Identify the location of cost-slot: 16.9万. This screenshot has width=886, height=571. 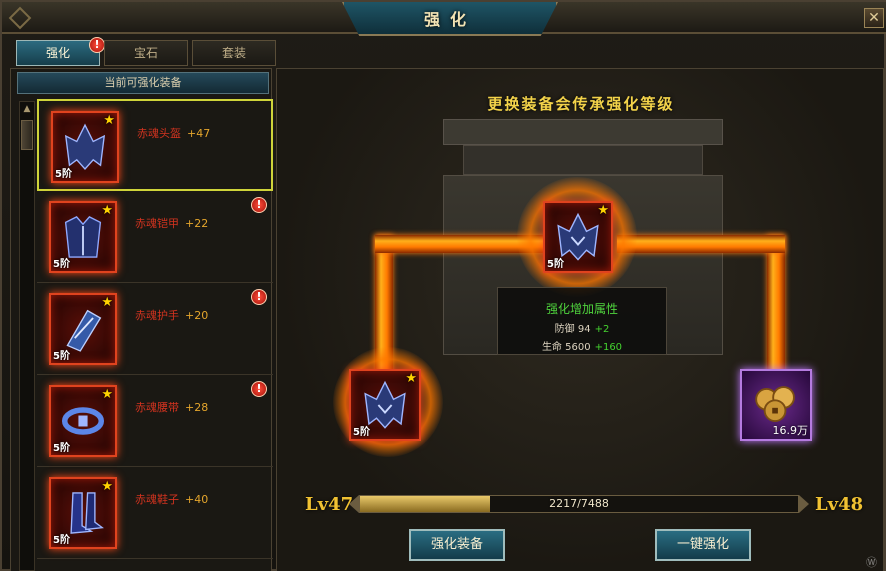
(776, 405).